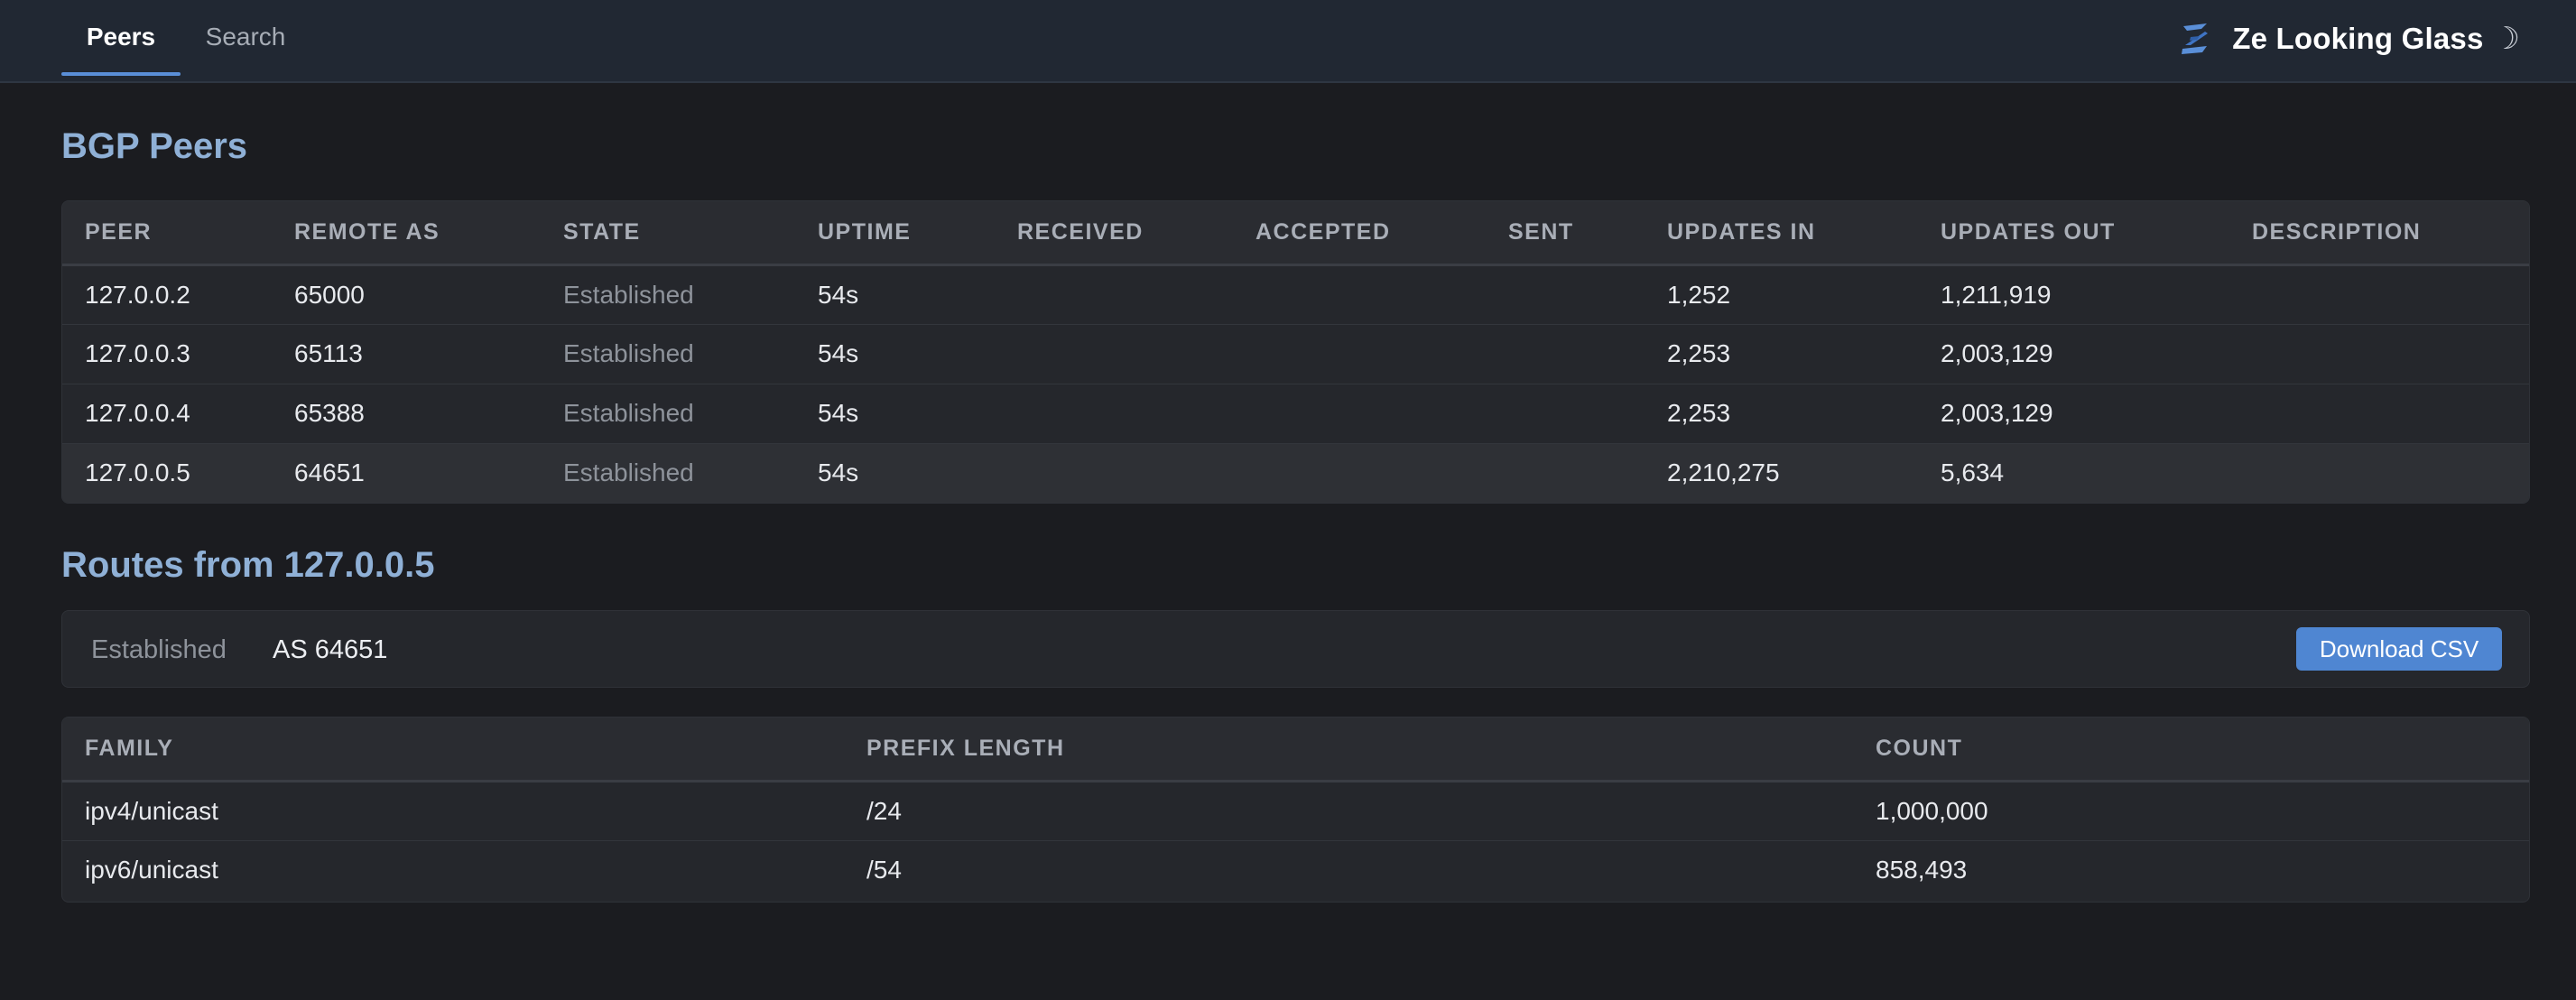 The image size is (2576, 1000). Describe the element at coordinates (406, 354) in the screenshot. I see `peer-remote-as: 65113` at that location.